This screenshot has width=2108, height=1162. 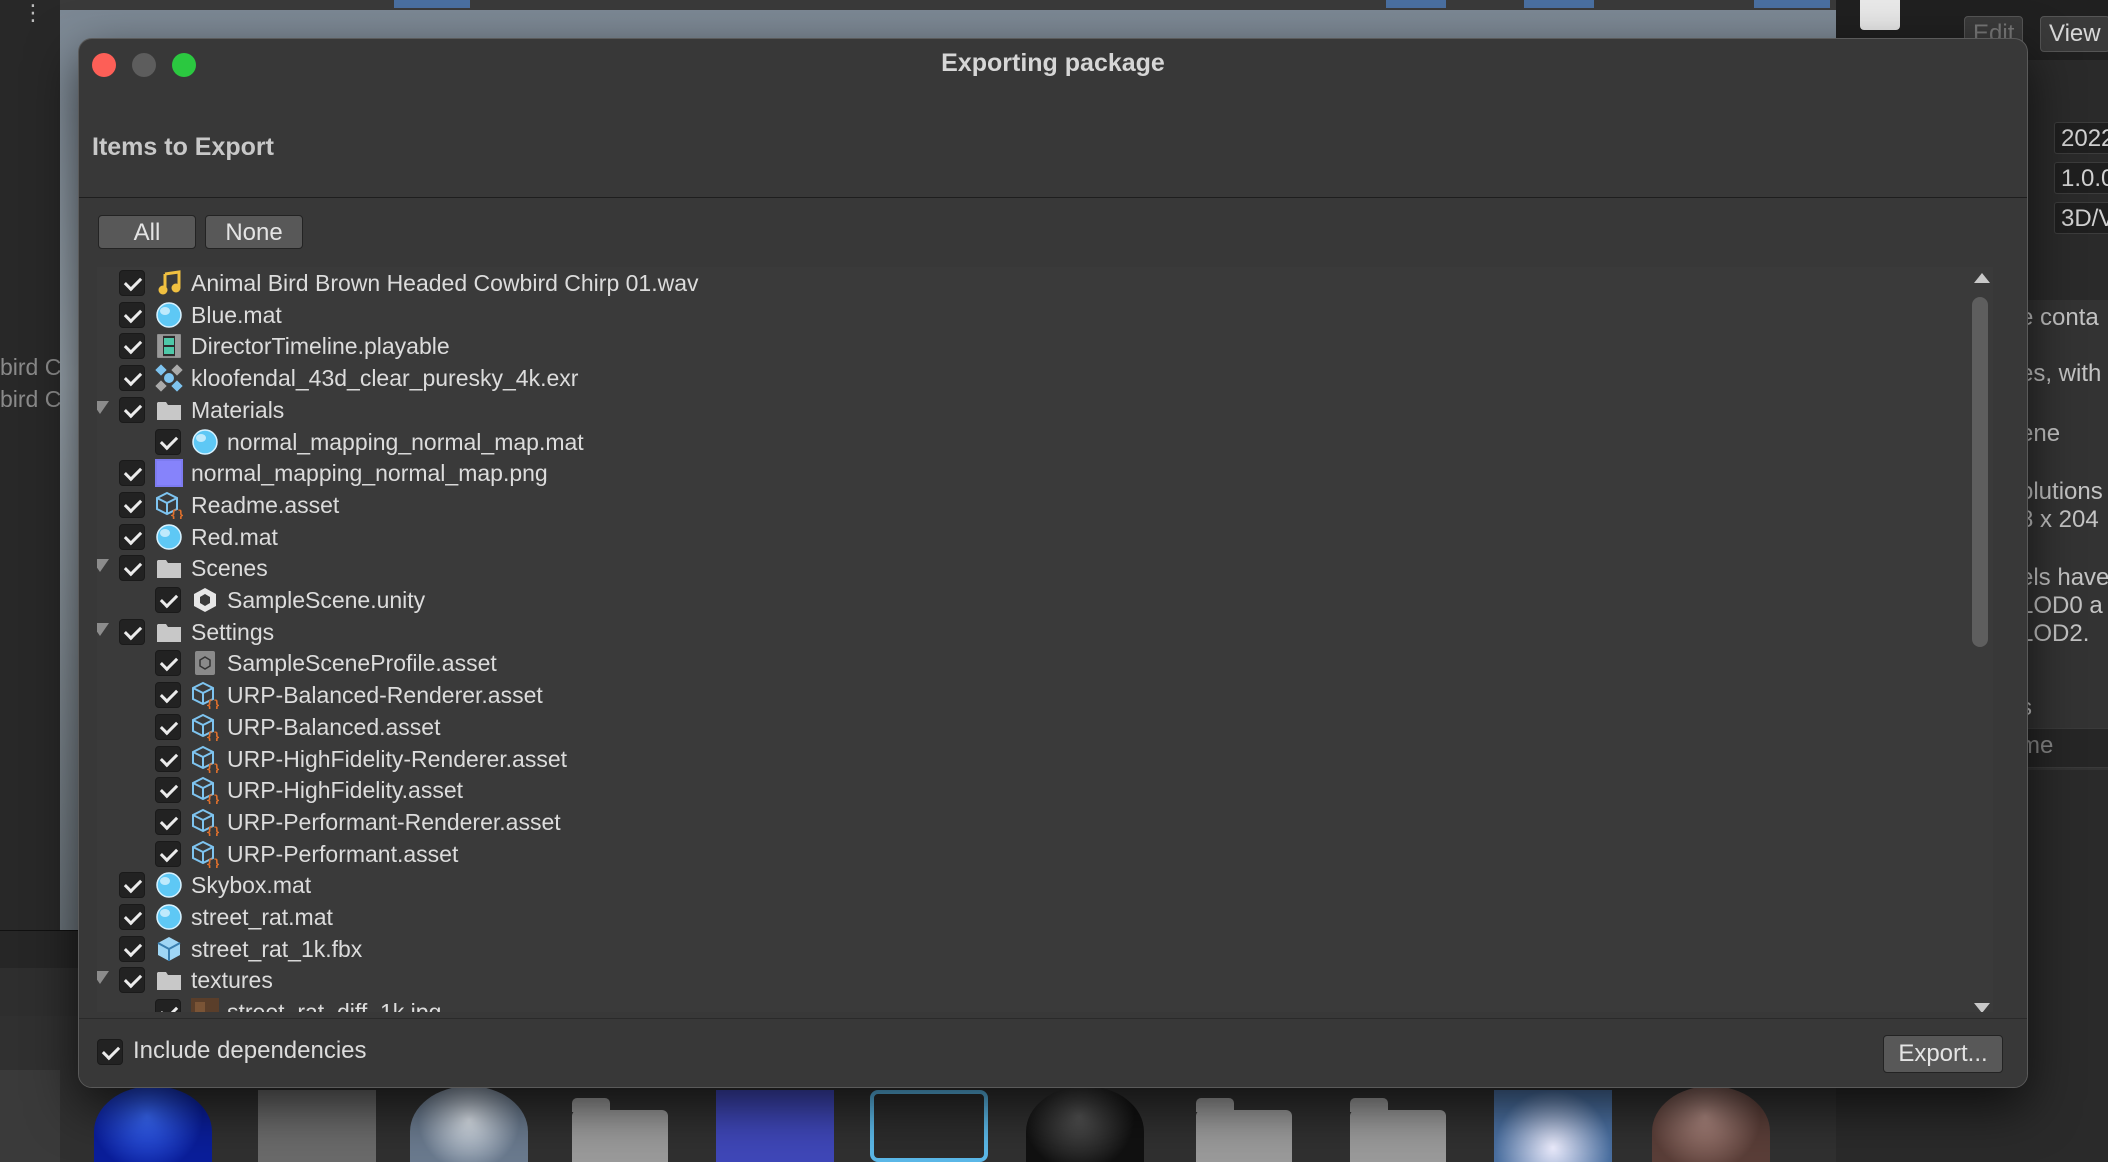 What do you see at coordinates (254, 232) in the screenshot?
I see `select-none-button: None` at bounding box center [254, 232].